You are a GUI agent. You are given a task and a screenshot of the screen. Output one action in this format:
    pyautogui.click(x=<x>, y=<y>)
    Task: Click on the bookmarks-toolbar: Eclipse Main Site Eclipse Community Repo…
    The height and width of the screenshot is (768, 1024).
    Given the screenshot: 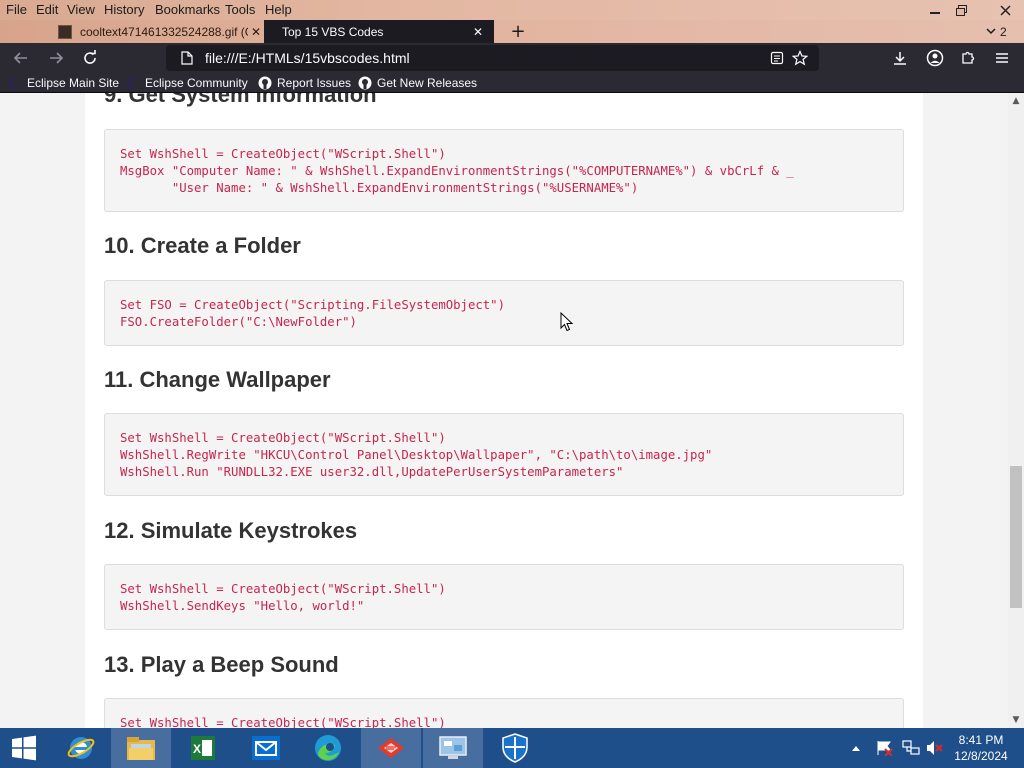 What is the action you would take?
    pyautogui.click(x=512, y=82)
    